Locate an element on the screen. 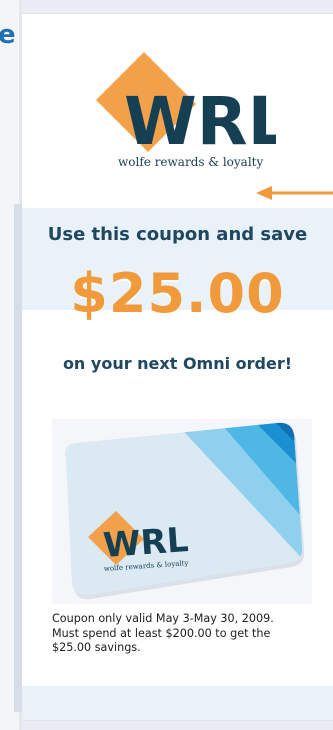 Image resolution: width=333 pixels, height=730 pixels. logo-tagline: wolfe rewards & loyalty is located at coordinates (190, 162).